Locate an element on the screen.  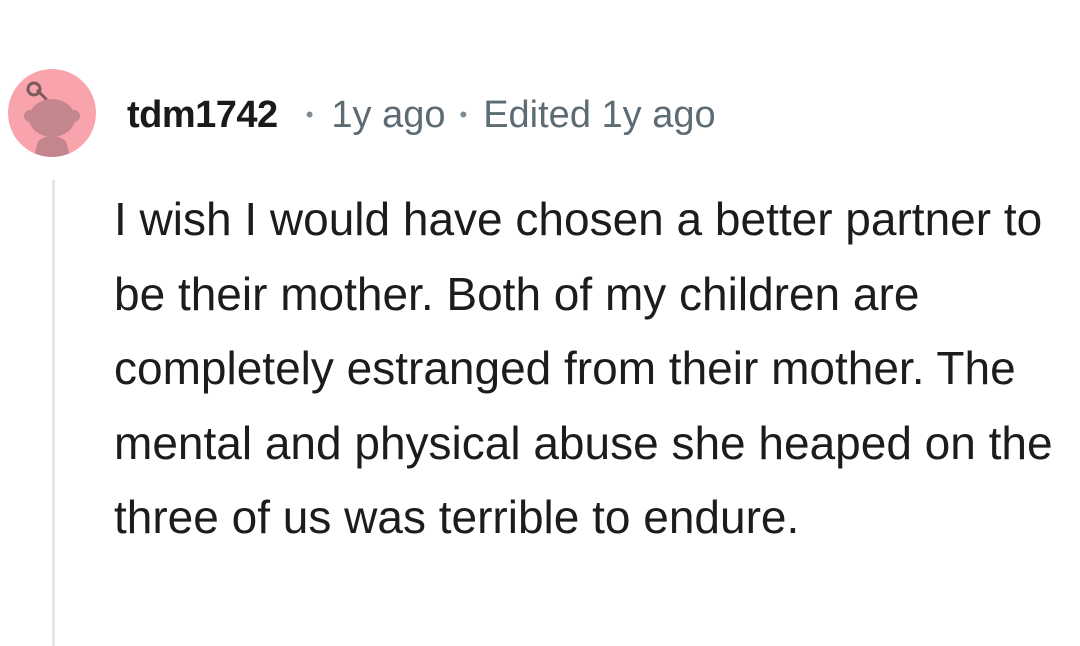
edited-time: Edited 1y ago is located at coordinates (599, 114).